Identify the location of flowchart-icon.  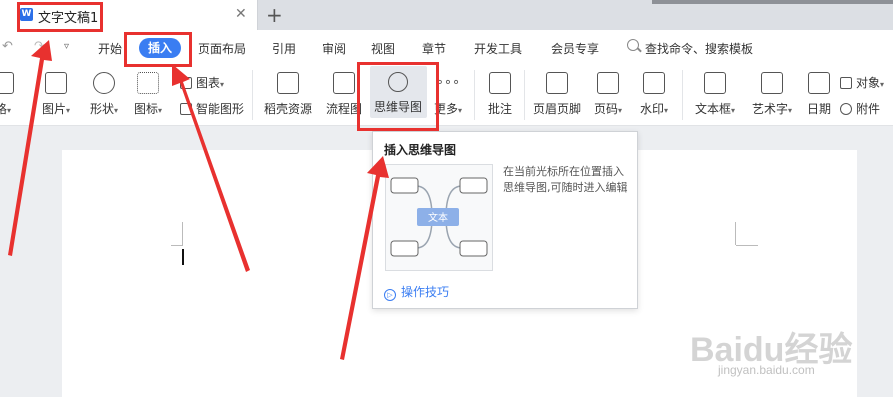
(344, 83).